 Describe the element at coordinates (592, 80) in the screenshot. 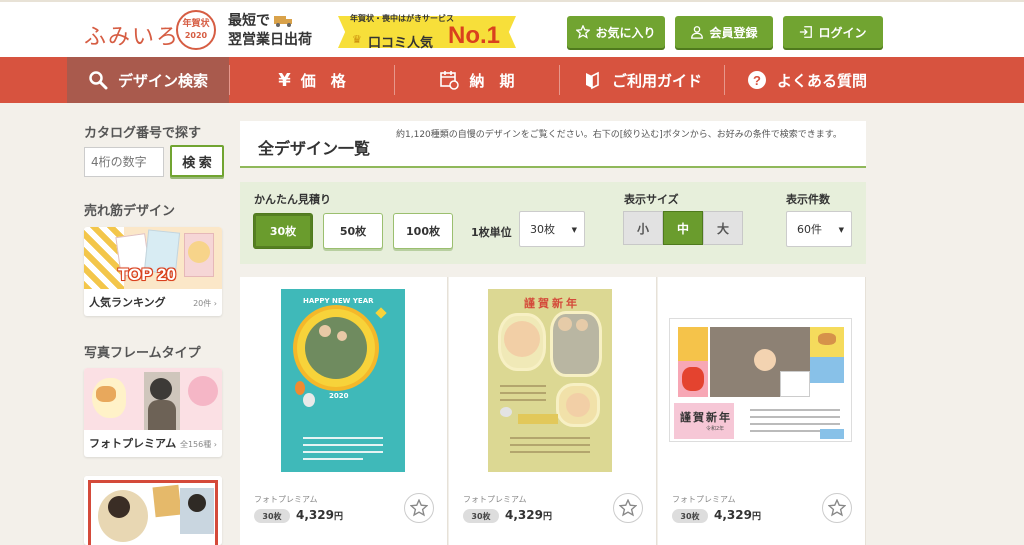

I see `guide-icon` at that location.